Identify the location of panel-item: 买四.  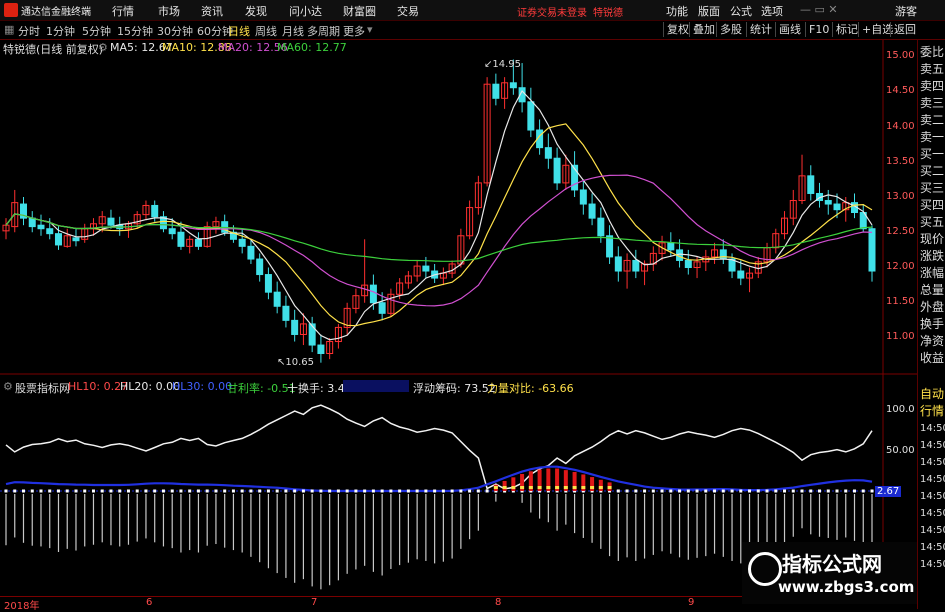
(932, 205).